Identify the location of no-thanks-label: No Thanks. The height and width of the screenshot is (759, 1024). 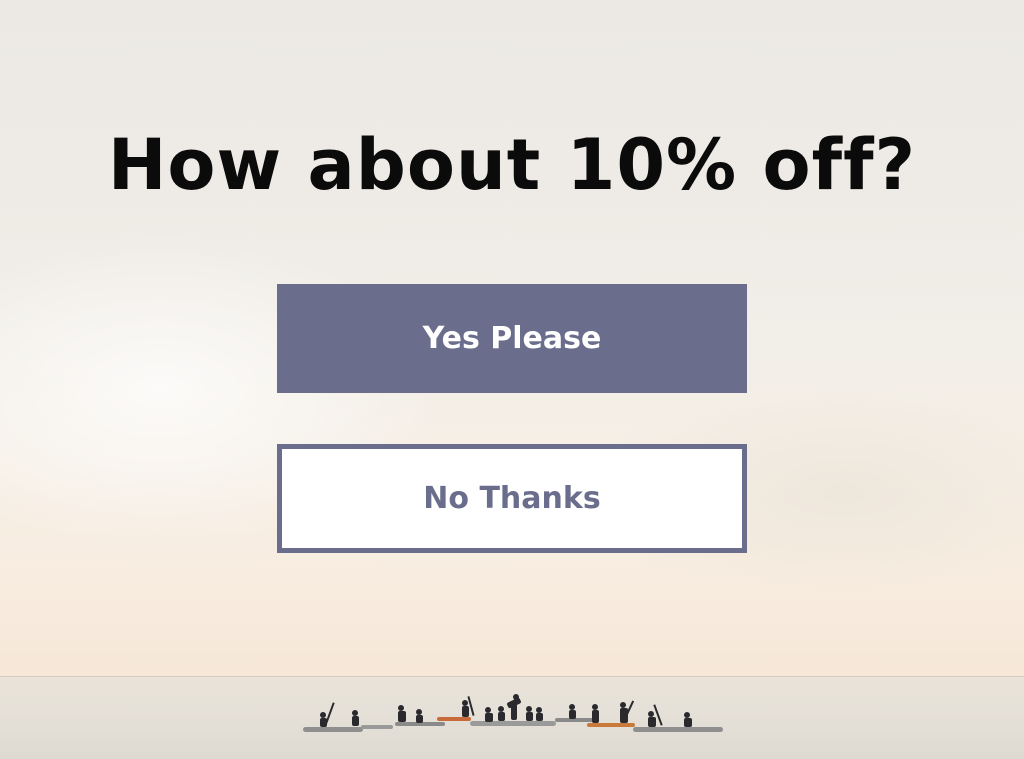
(512, 498).